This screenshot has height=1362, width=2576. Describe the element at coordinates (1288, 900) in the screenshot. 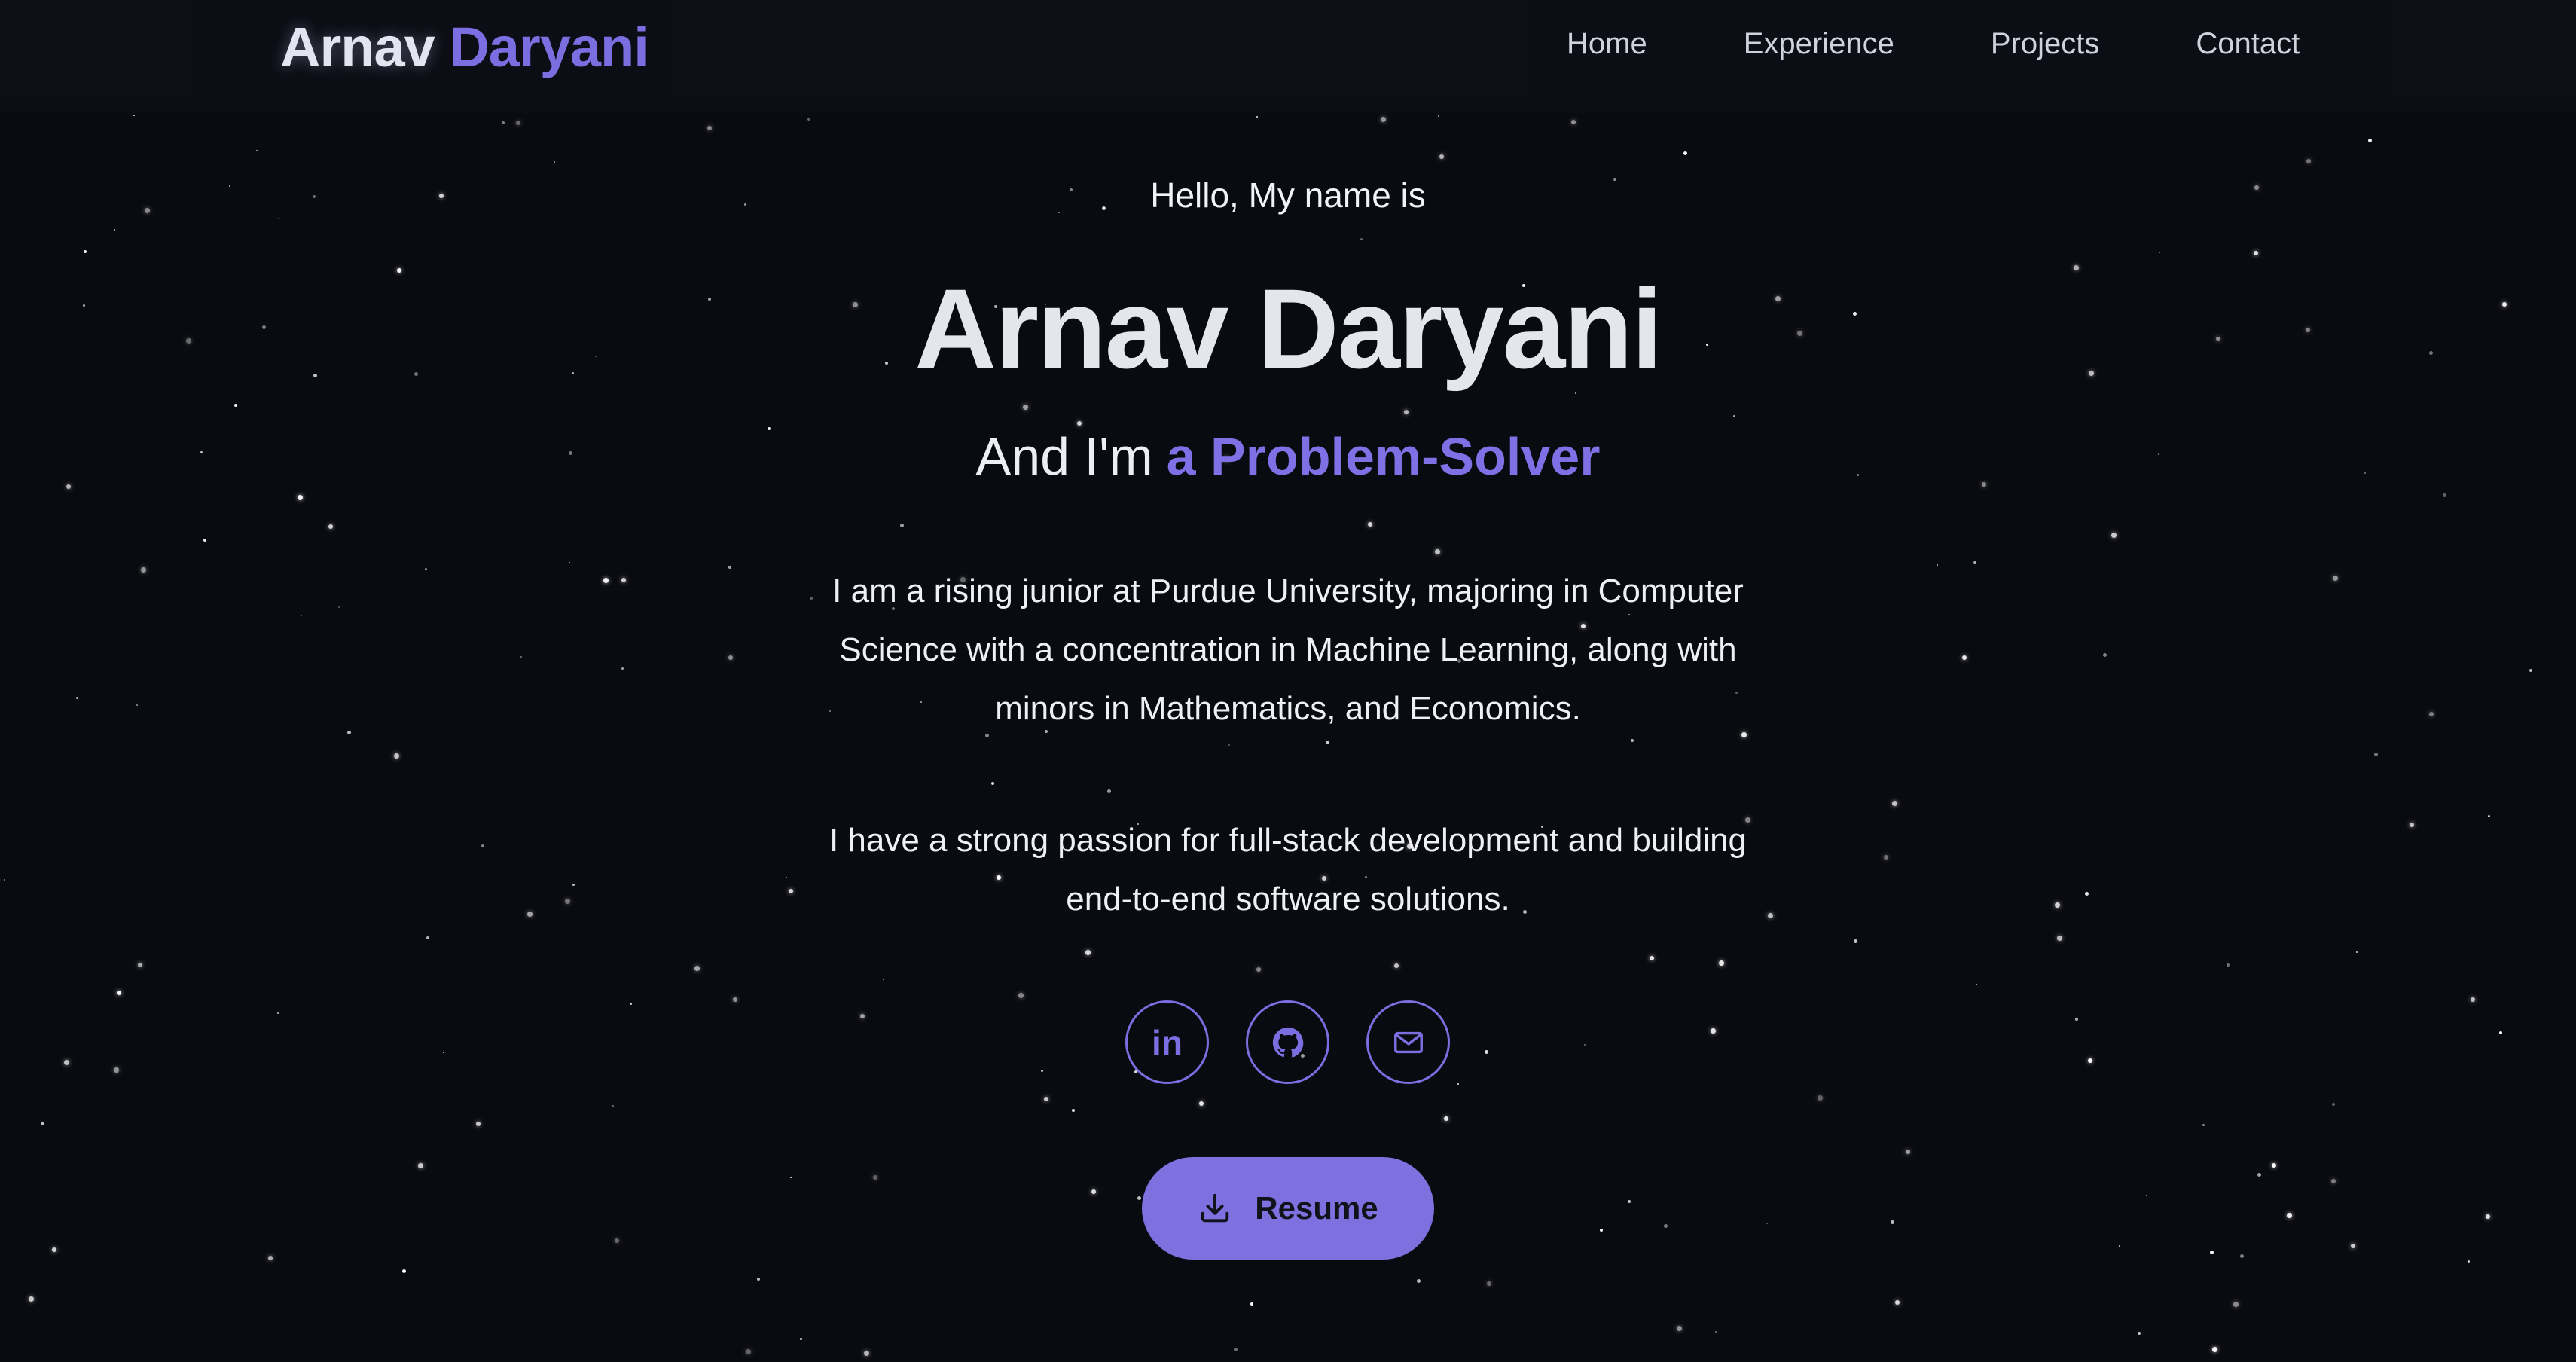

I see `bio-line: end-to-end software solutions.` at that location.